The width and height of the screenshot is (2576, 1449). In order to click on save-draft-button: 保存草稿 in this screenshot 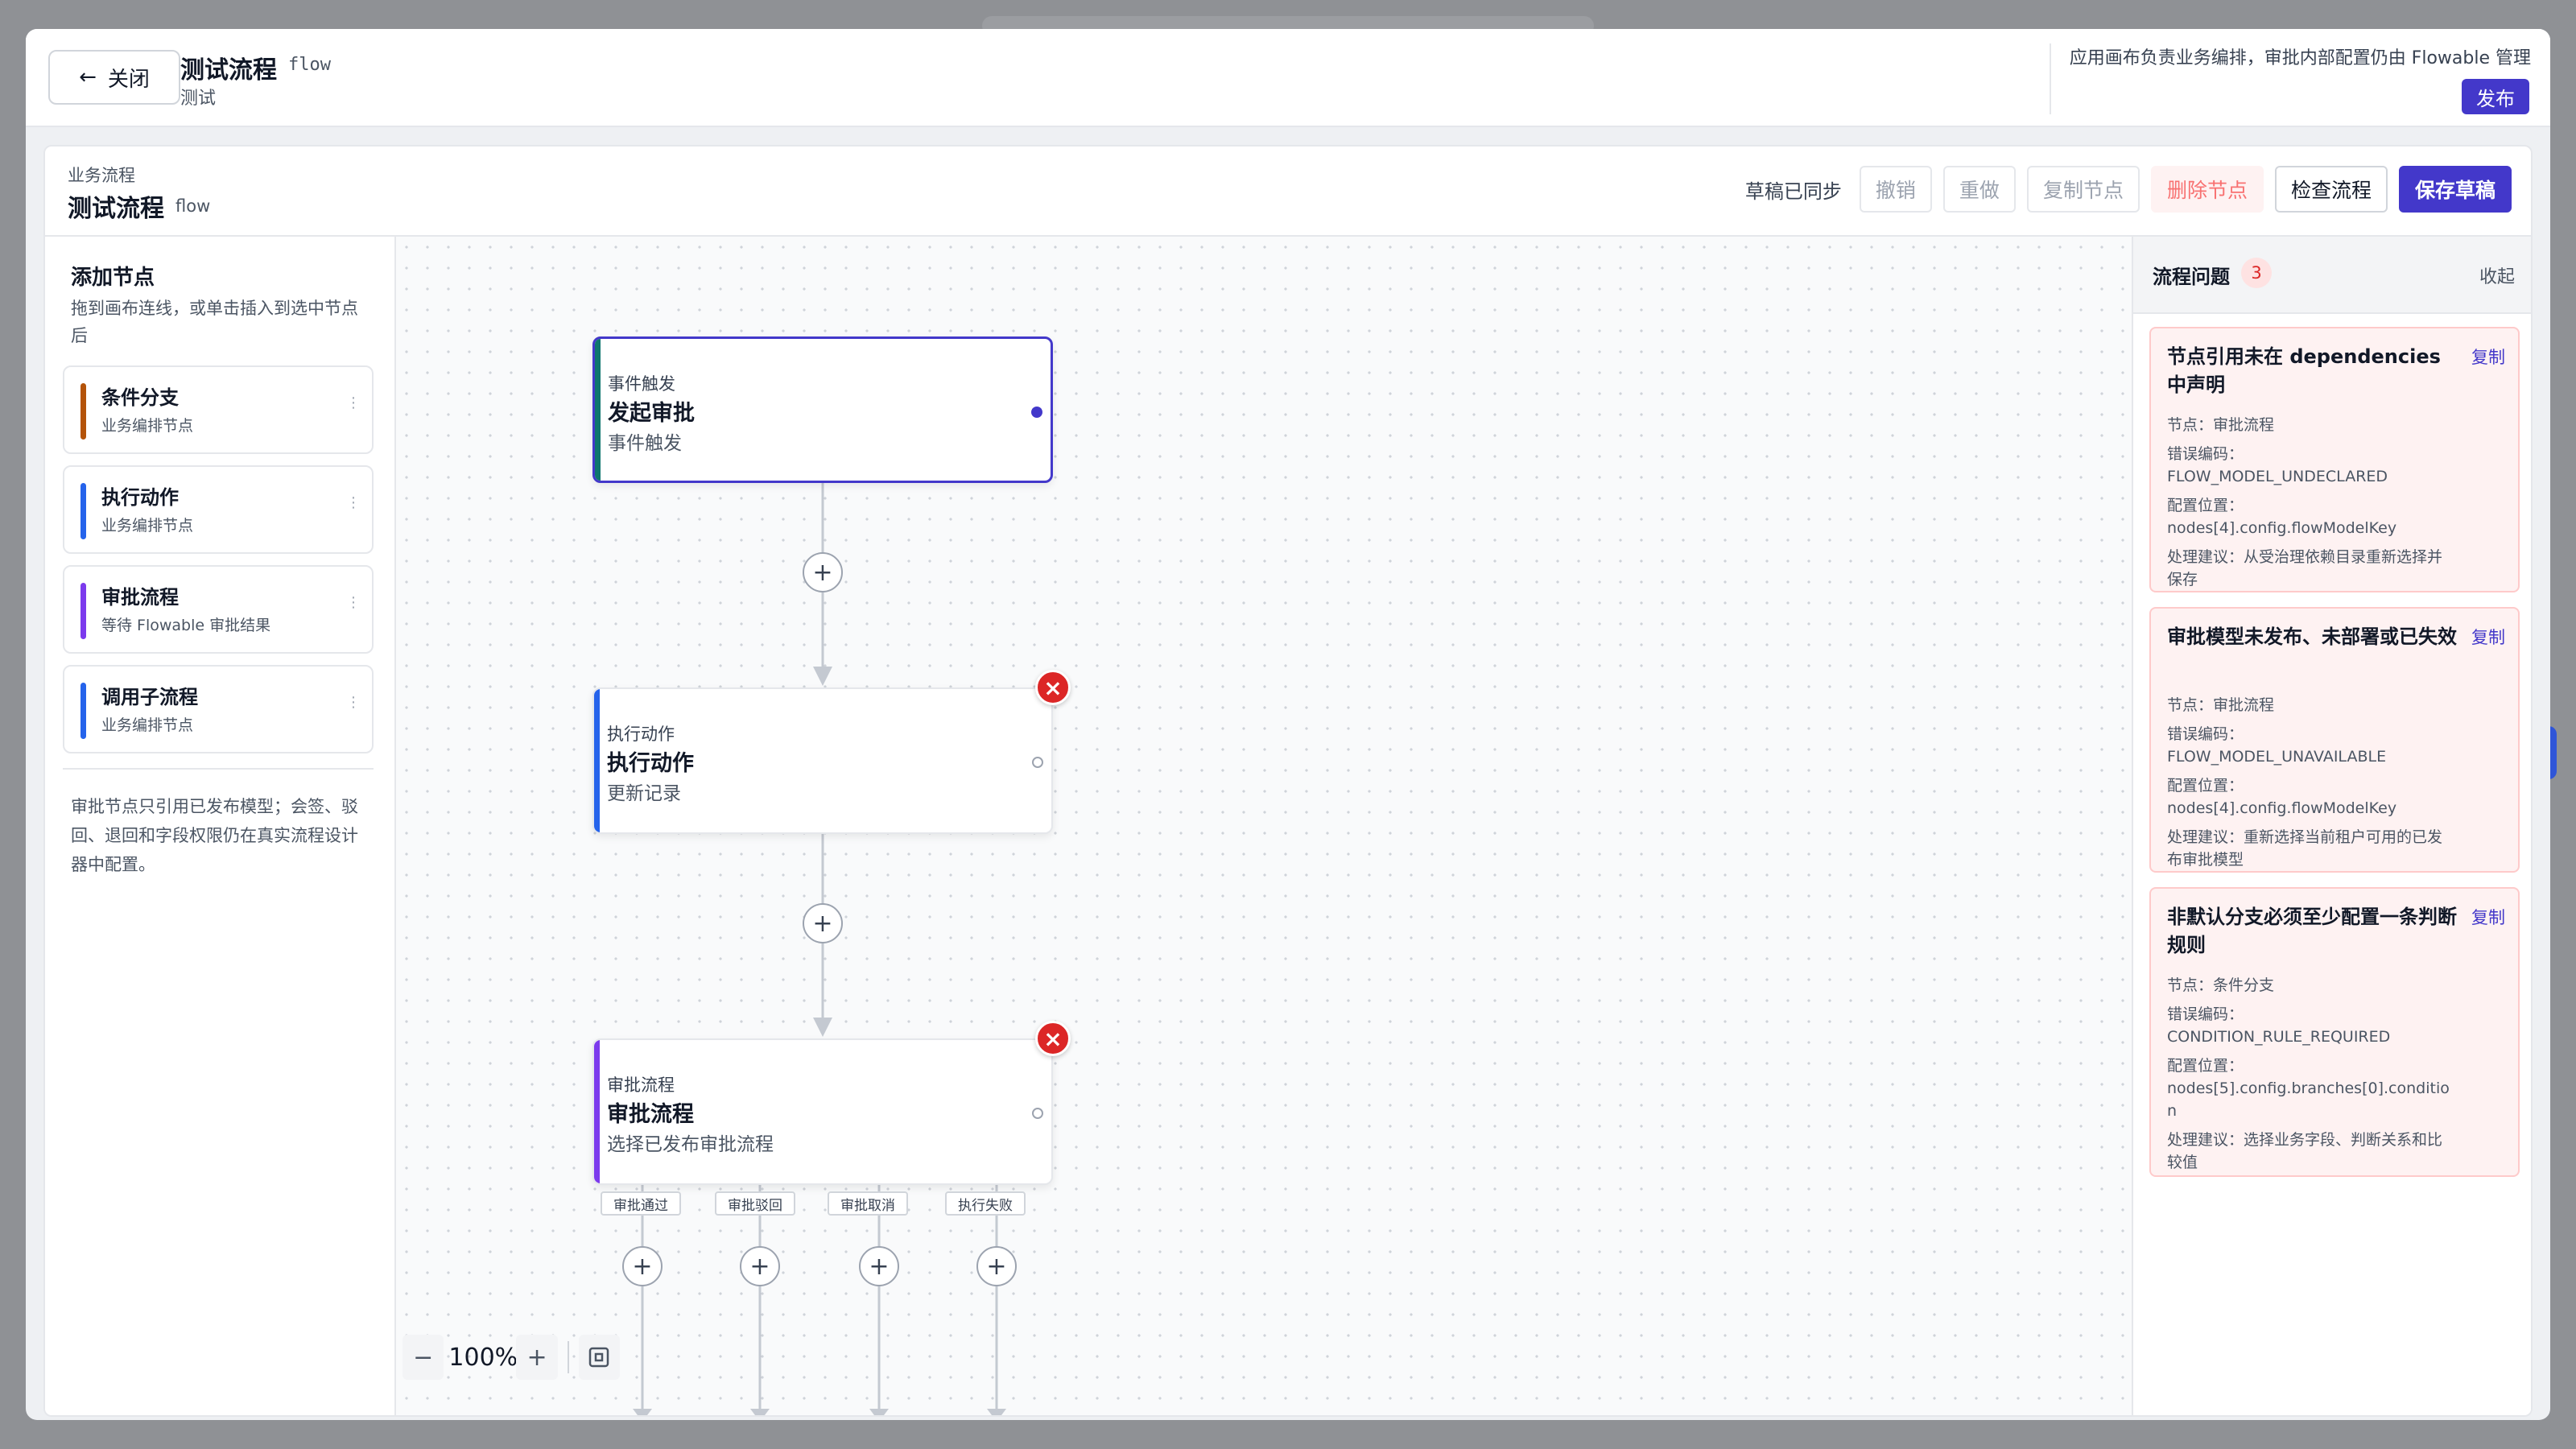, I will do `click(2455, 189)`.